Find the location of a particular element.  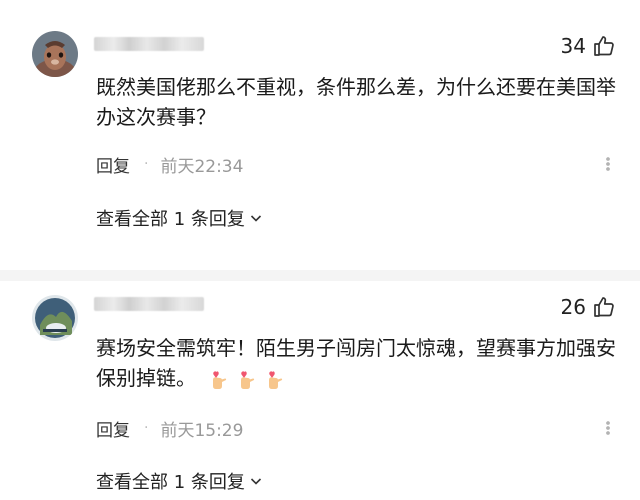

comment-text-content: 赛场安全需筑牢！陌生男子闯房门太惊魂，望赛事方加强安保别掉链。 is located at coordinates (356, 363).